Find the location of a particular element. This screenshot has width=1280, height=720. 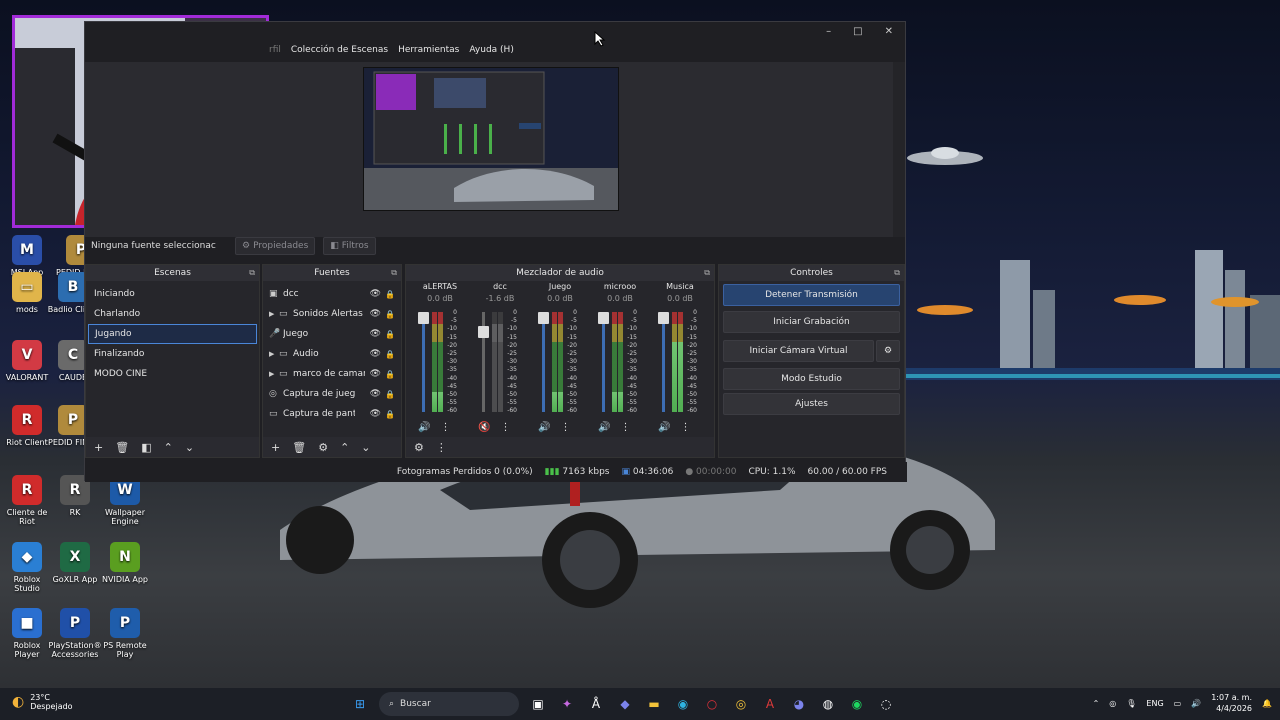

minimize-button: – is located at coordinates (828, 31).